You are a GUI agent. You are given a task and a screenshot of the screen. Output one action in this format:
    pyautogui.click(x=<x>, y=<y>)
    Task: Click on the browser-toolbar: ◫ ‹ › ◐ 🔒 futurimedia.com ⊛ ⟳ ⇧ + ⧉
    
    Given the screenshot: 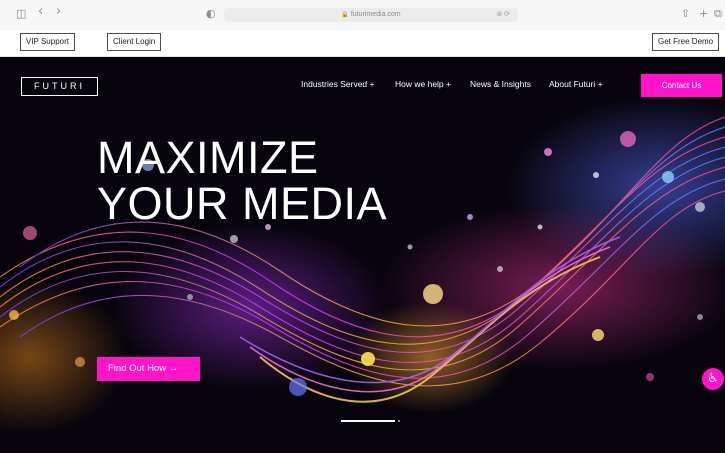 What is the action you would take?
    pyautogui.click(x=362, y=15)
    